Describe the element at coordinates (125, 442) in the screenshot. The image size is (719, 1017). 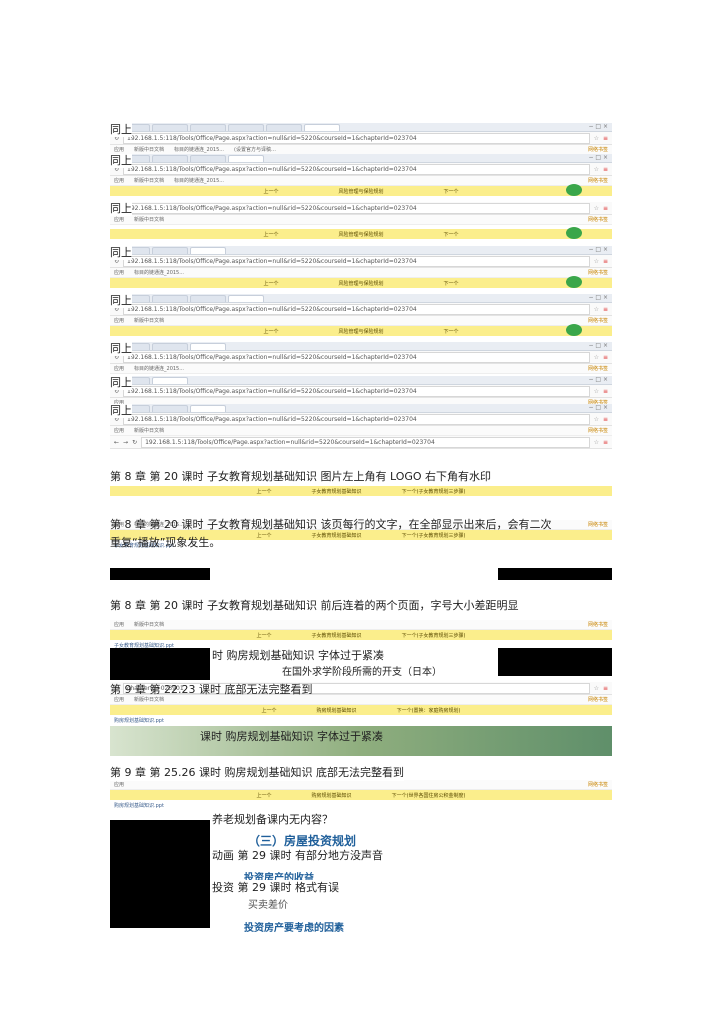
I see `forward-icon: →` at that location.